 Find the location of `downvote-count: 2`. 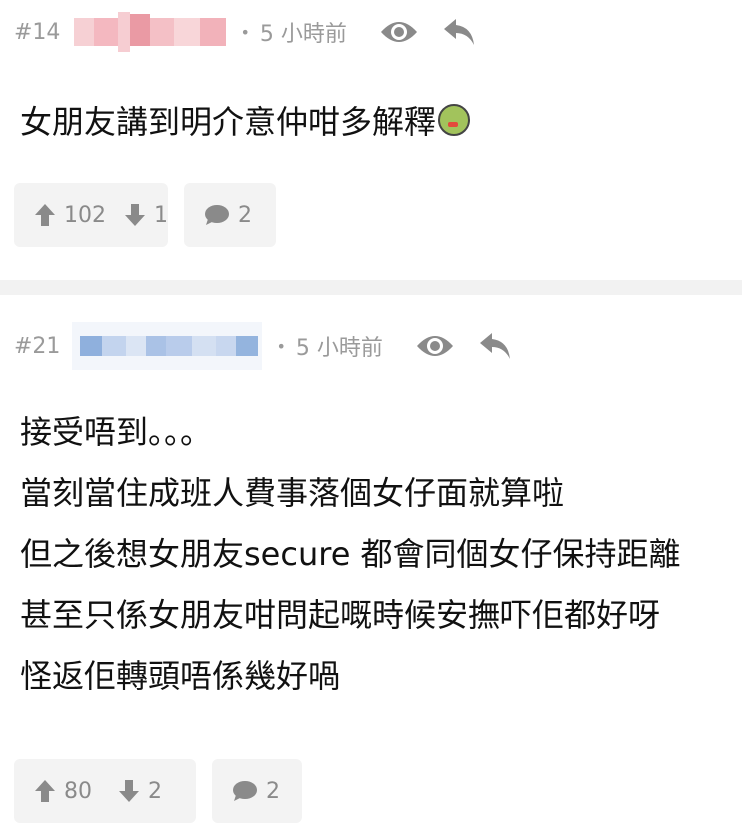

downvote-count: 2 is located at coordinates (155, 791).